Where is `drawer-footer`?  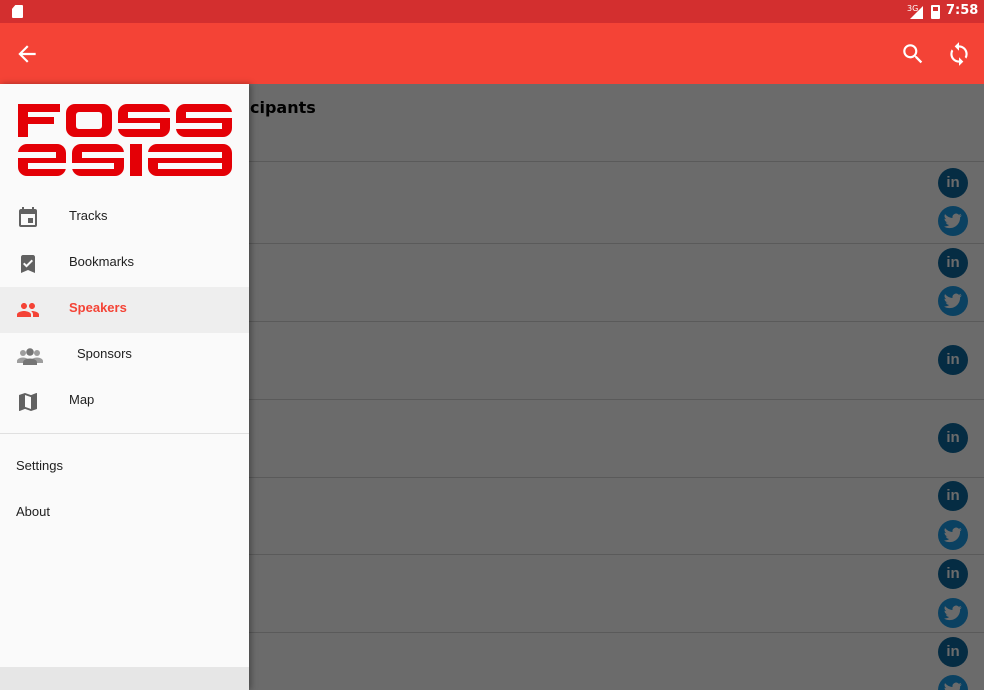
drawer-footer is located at coordinates (124, 678).